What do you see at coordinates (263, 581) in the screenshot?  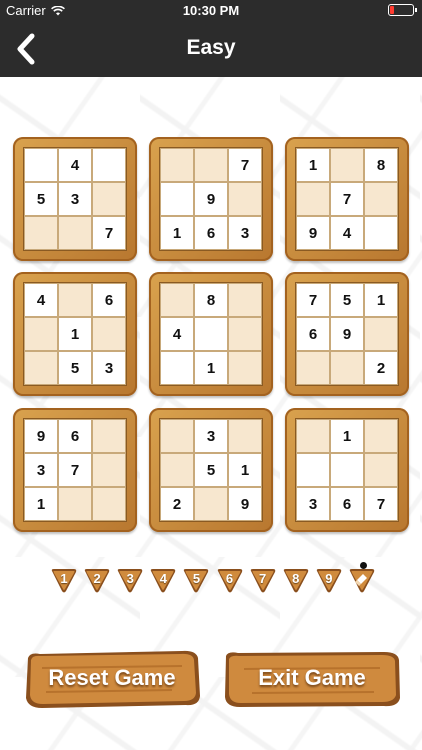 I see `number-button-7: 7` at bounding box center [263, 581].